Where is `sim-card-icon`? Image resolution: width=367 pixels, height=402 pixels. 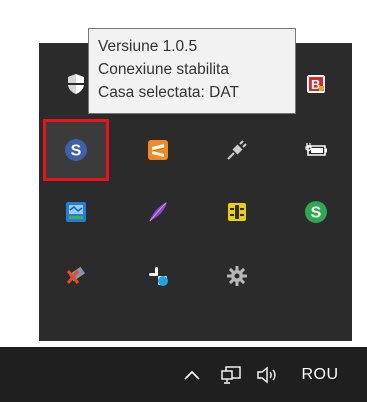
sim-card-icon is located at coordinates (237, 212).